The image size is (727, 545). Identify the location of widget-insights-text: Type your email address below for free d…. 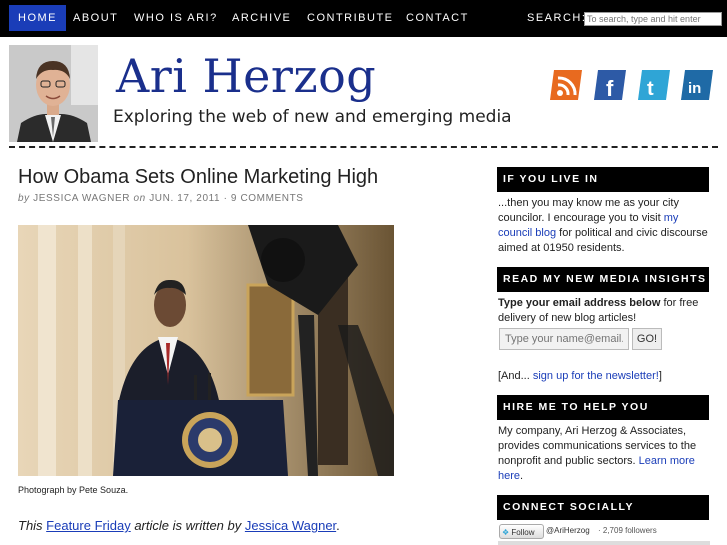
(605, 311).